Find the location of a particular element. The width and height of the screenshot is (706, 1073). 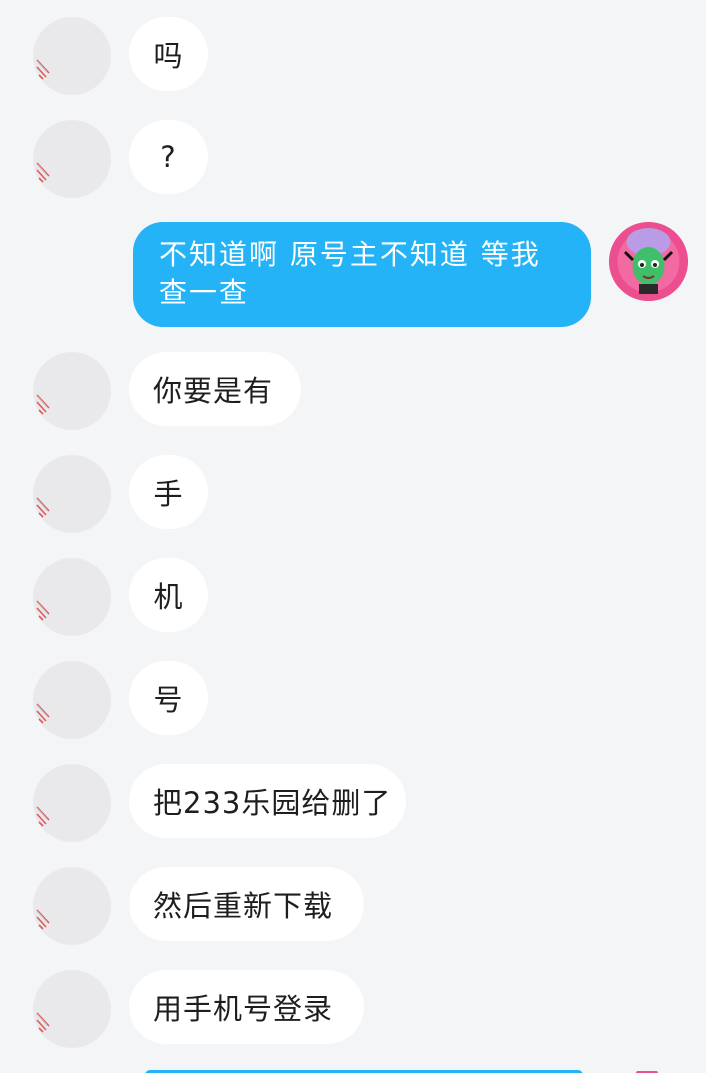

message-bubble: 机 is located at coordinates (168, 595).